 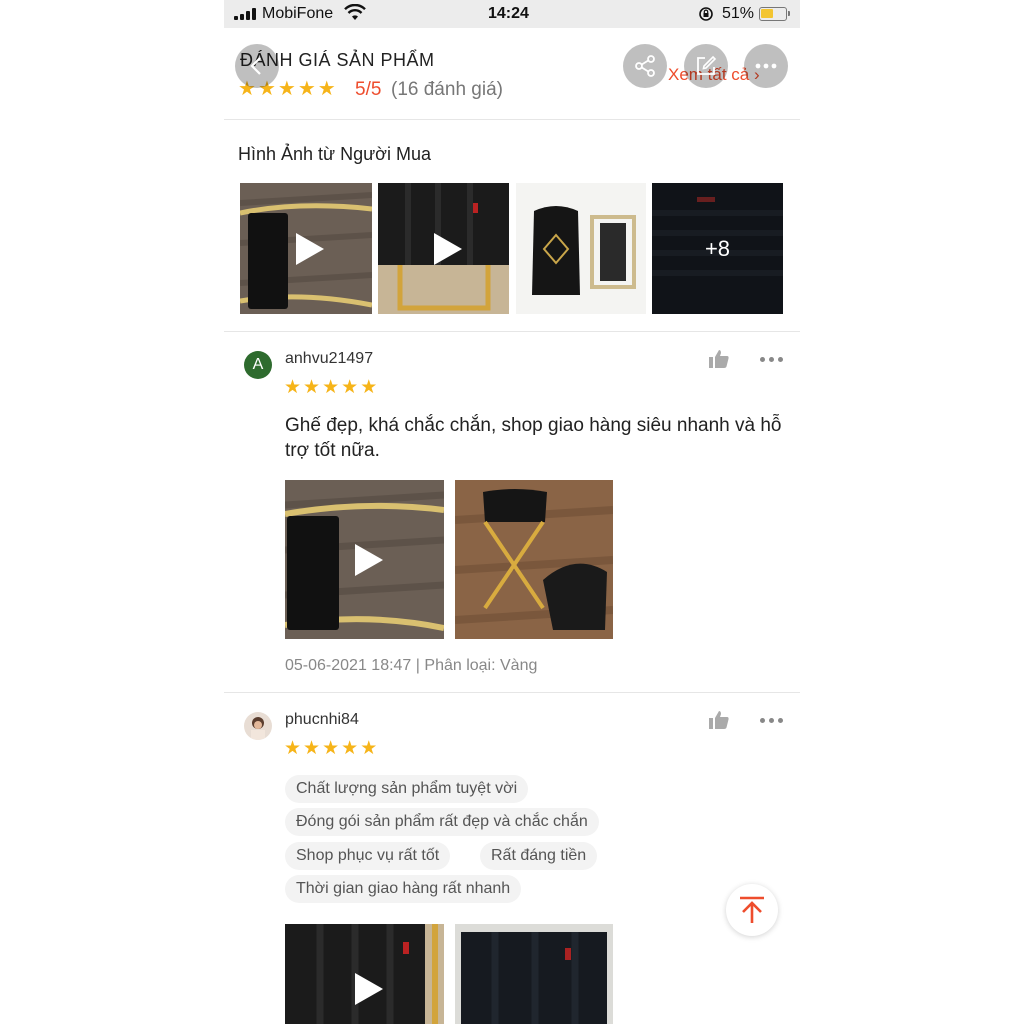 What do you see at coordinates (512, 226) in the screenshot?
I see `buyer-photos-section: Hình Ảnh từ Người Mua +8` at bounding box center [512, 226].